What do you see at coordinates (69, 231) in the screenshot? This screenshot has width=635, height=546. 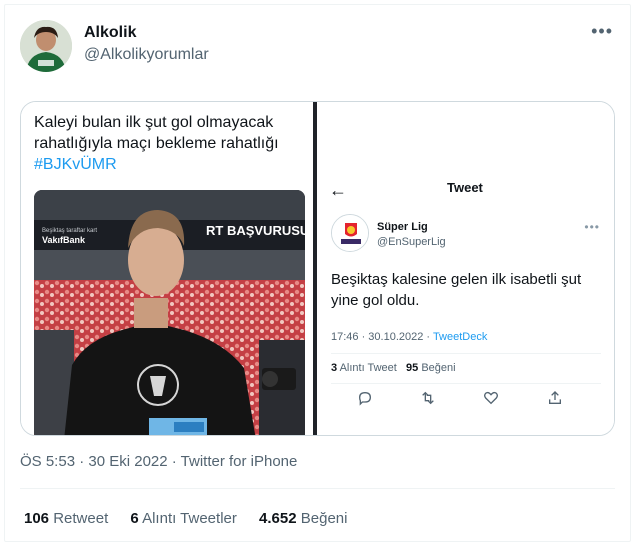 I see `banner-left-text: Beşiktaş taraftar kart` at bounding box center [69, 231].